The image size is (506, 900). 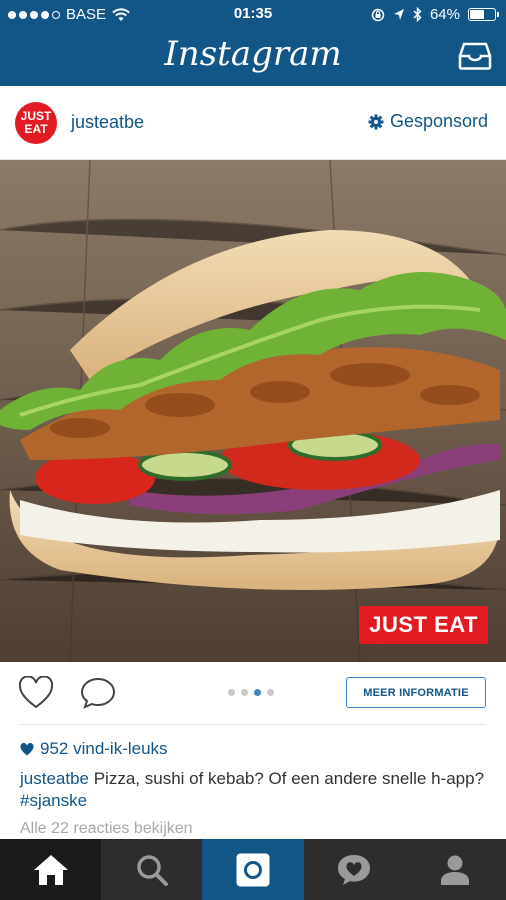 I want to click on likes-text: 952 vind-ik-leuks, so click(x=104, y=748).